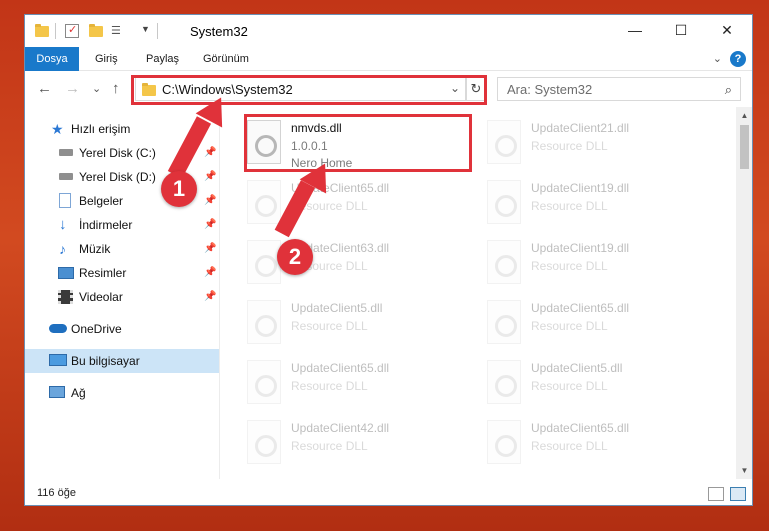 The height and width of the screenshot is (531, 769). What do you see at coordinates (635, 30) in the screenshot?
I see `minimize-button: —` at bounding box center [635, 30].